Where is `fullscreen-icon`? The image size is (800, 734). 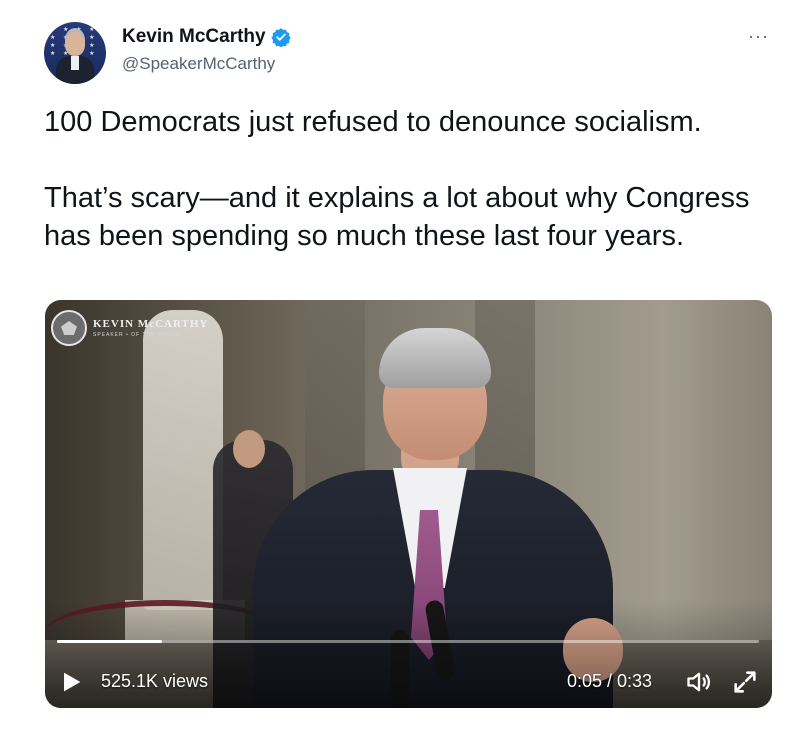 fullscreen-icon is located at coordinates (745, 682).